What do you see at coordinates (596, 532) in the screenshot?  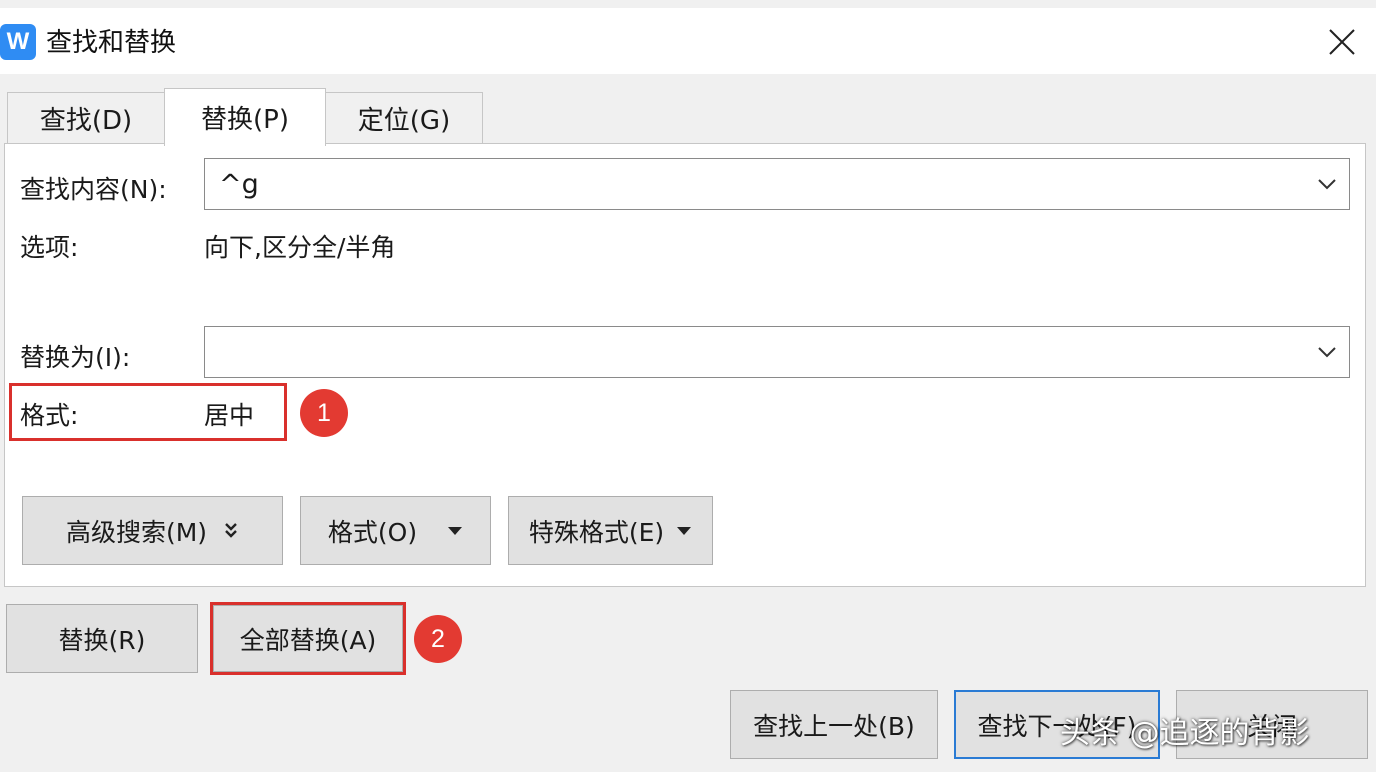 I see `special-format-label: 特殊格式(E)` at bounding box center [596, 532].